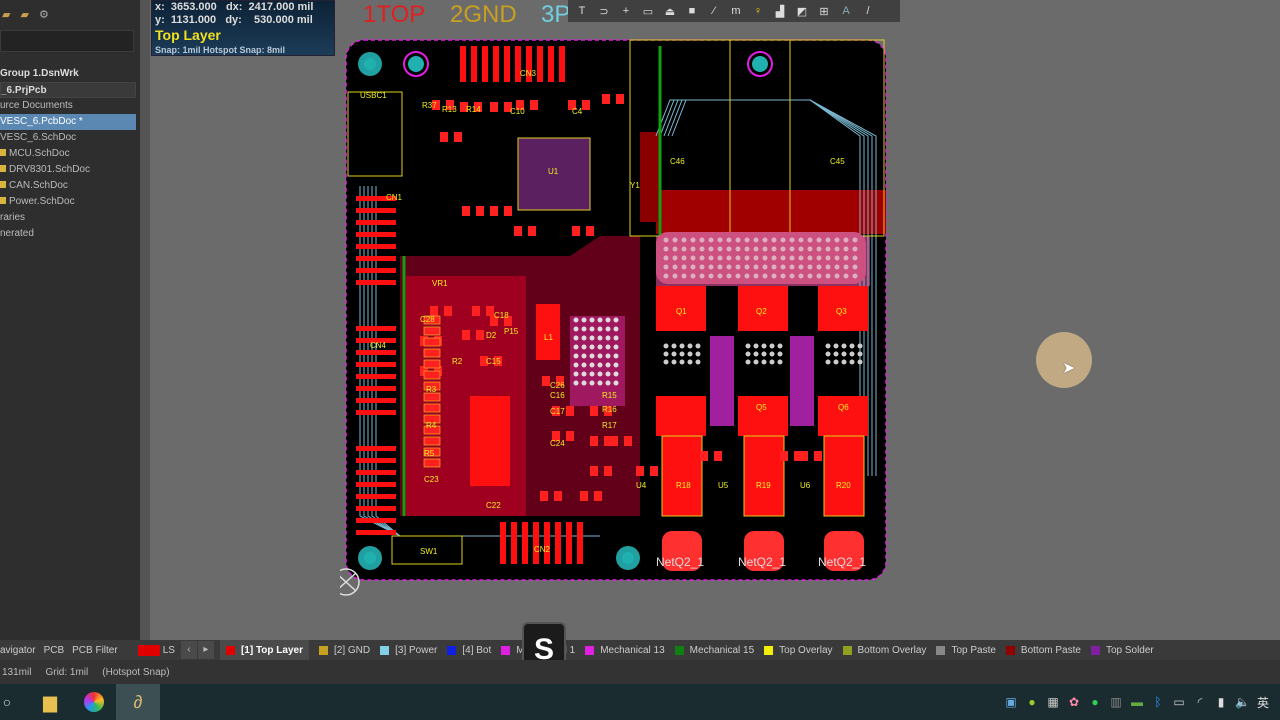  What do you see at coordinates (517, 111) in the screenshot?
I see `component-designator: C10` at bounding box center [517, 111].